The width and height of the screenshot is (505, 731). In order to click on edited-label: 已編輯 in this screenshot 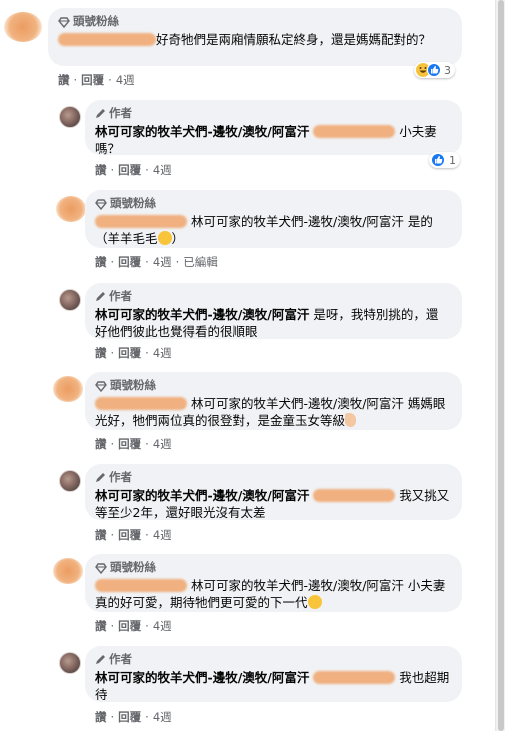, I will do `click(200, 262)`.